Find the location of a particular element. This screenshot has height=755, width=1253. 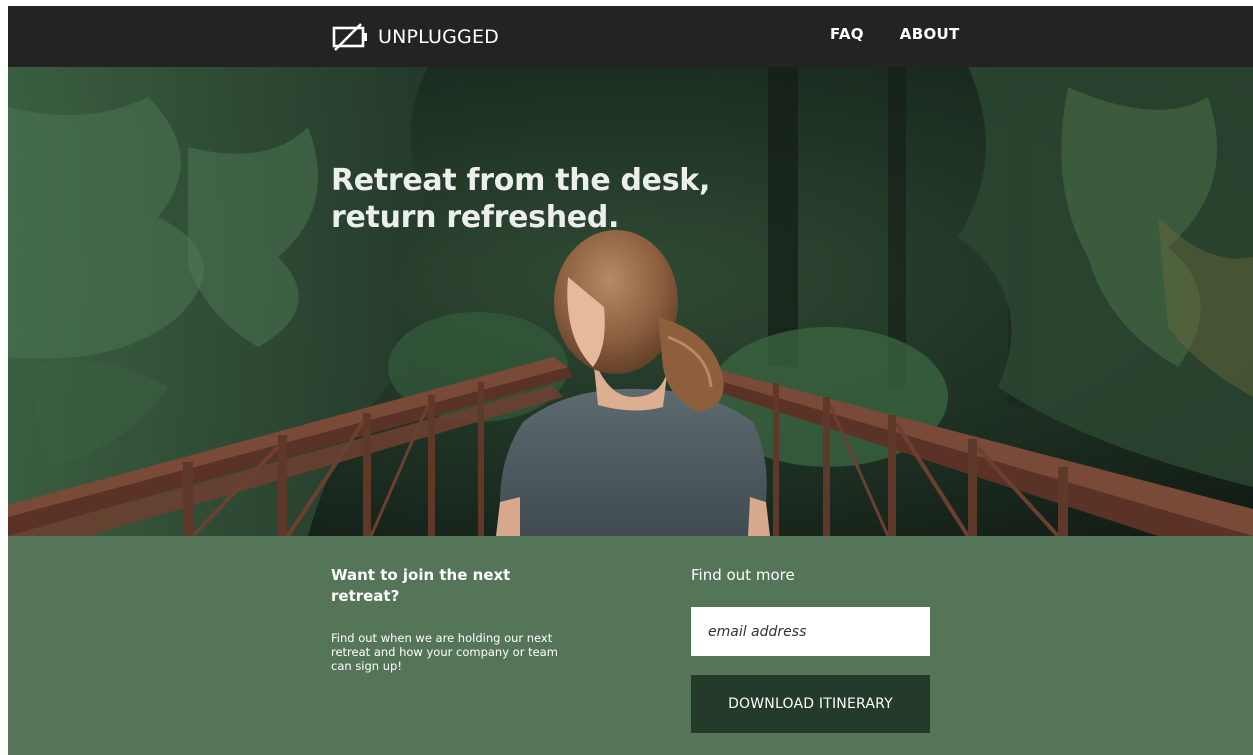

brand-logo-link: UNPLUGGED is located at coordinates (415, 37).